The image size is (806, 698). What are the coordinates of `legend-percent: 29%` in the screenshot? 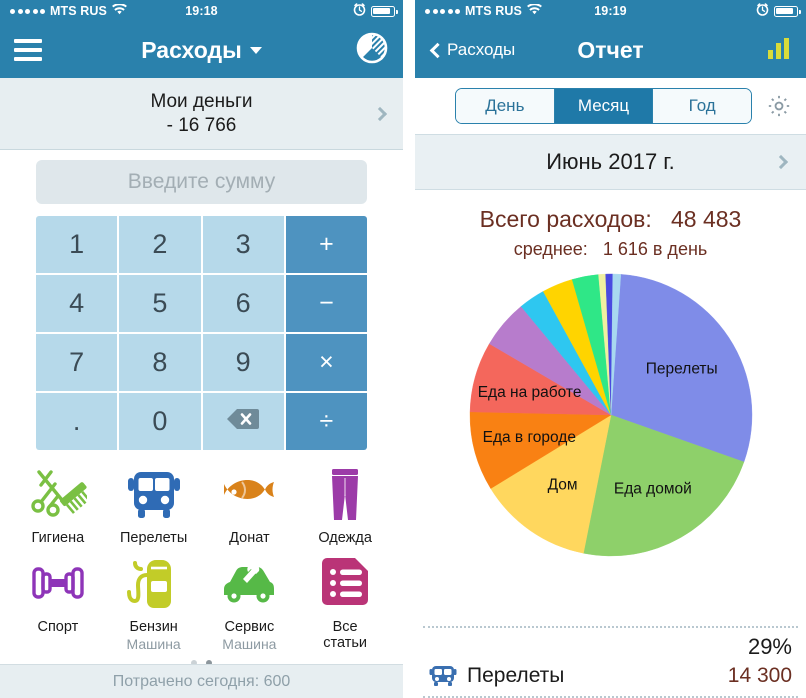 It's located at (769, 646).